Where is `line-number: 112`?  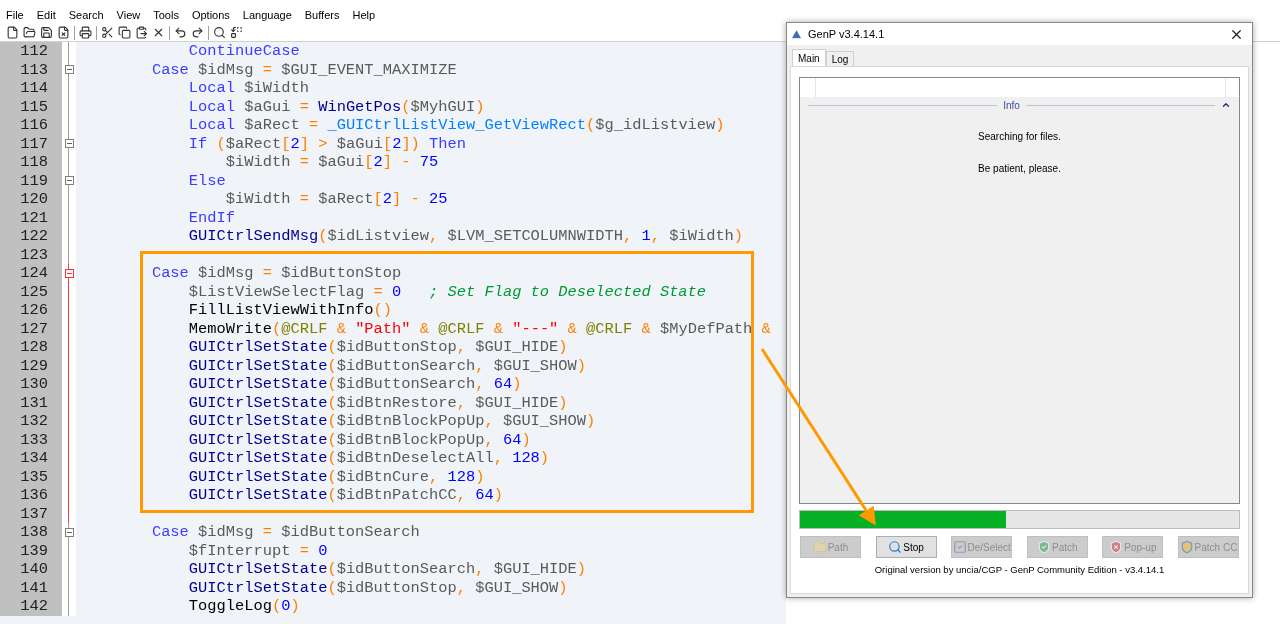
line-number: 112 is located at coordinates (34, 51).